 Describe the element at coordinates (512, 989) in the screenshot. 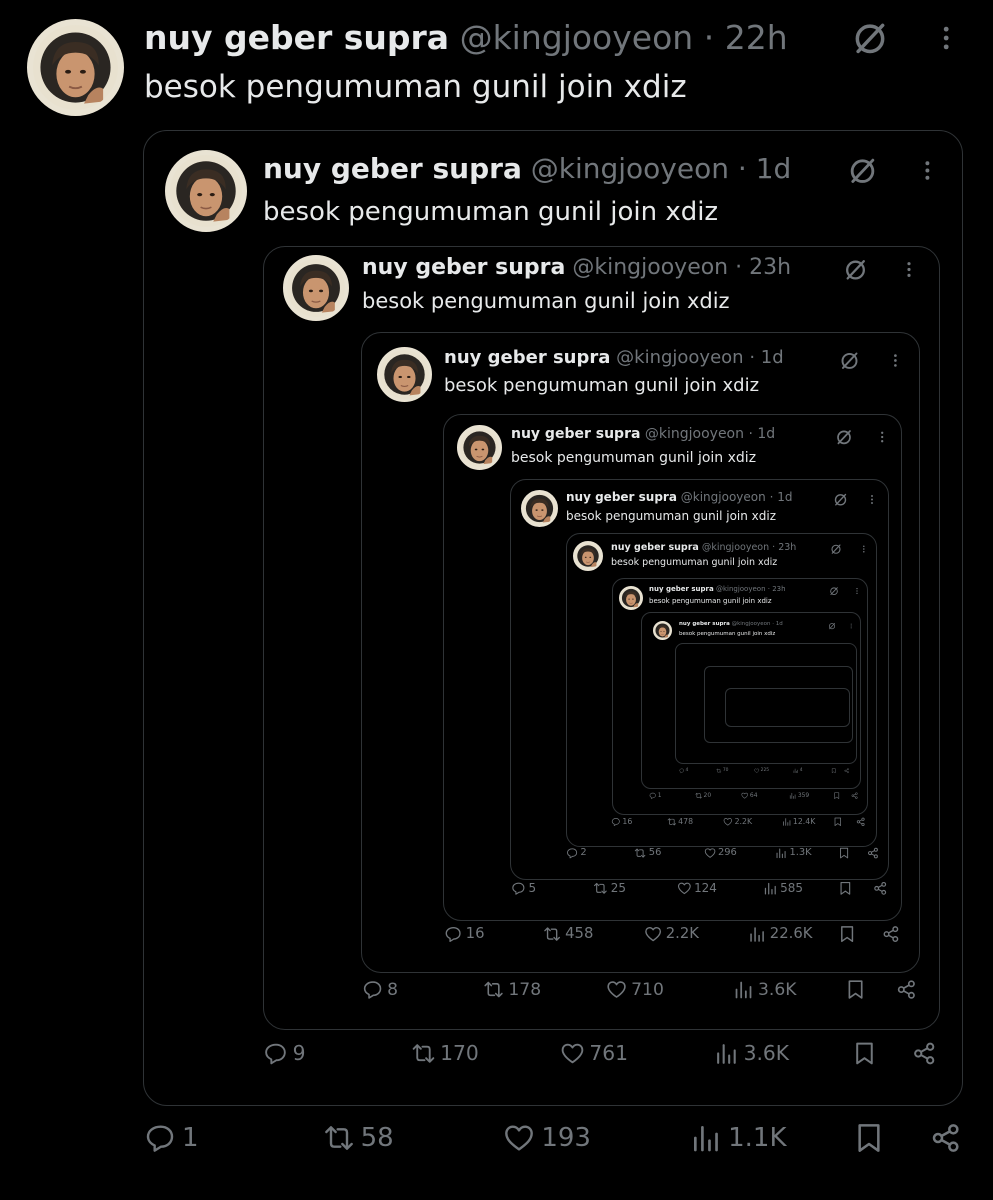

I see `repost-button: 178` at that location.